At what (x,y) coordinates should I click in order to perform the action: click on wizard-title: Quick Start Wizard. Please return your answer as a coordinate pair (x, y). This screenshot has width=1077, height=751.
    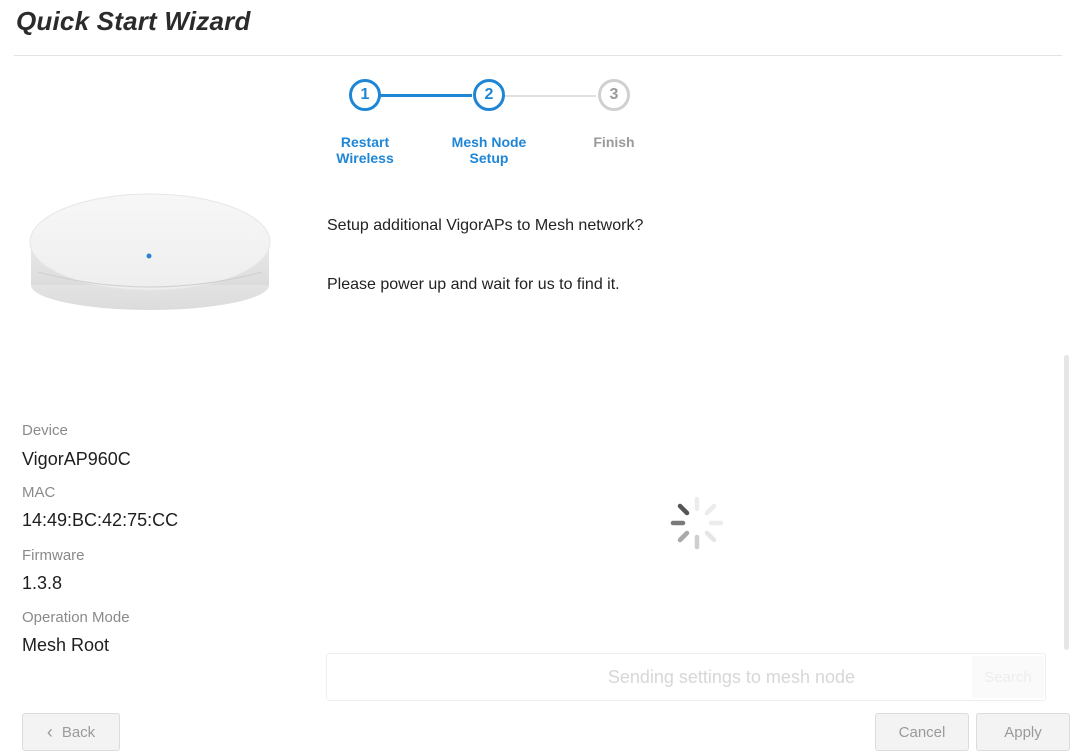
    Looking at the image, I should click on (133, 21).